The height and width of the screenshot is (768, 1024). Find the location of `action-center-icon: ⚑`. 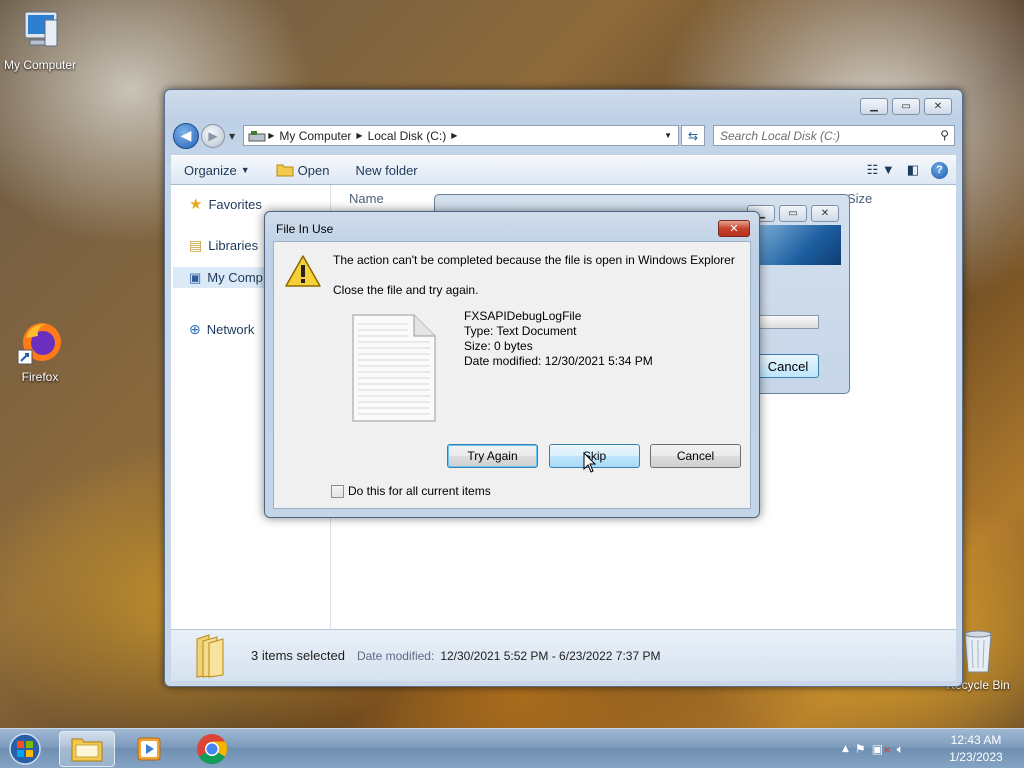

action-center-icon: ⚑ is located at coordinates (860, 749).